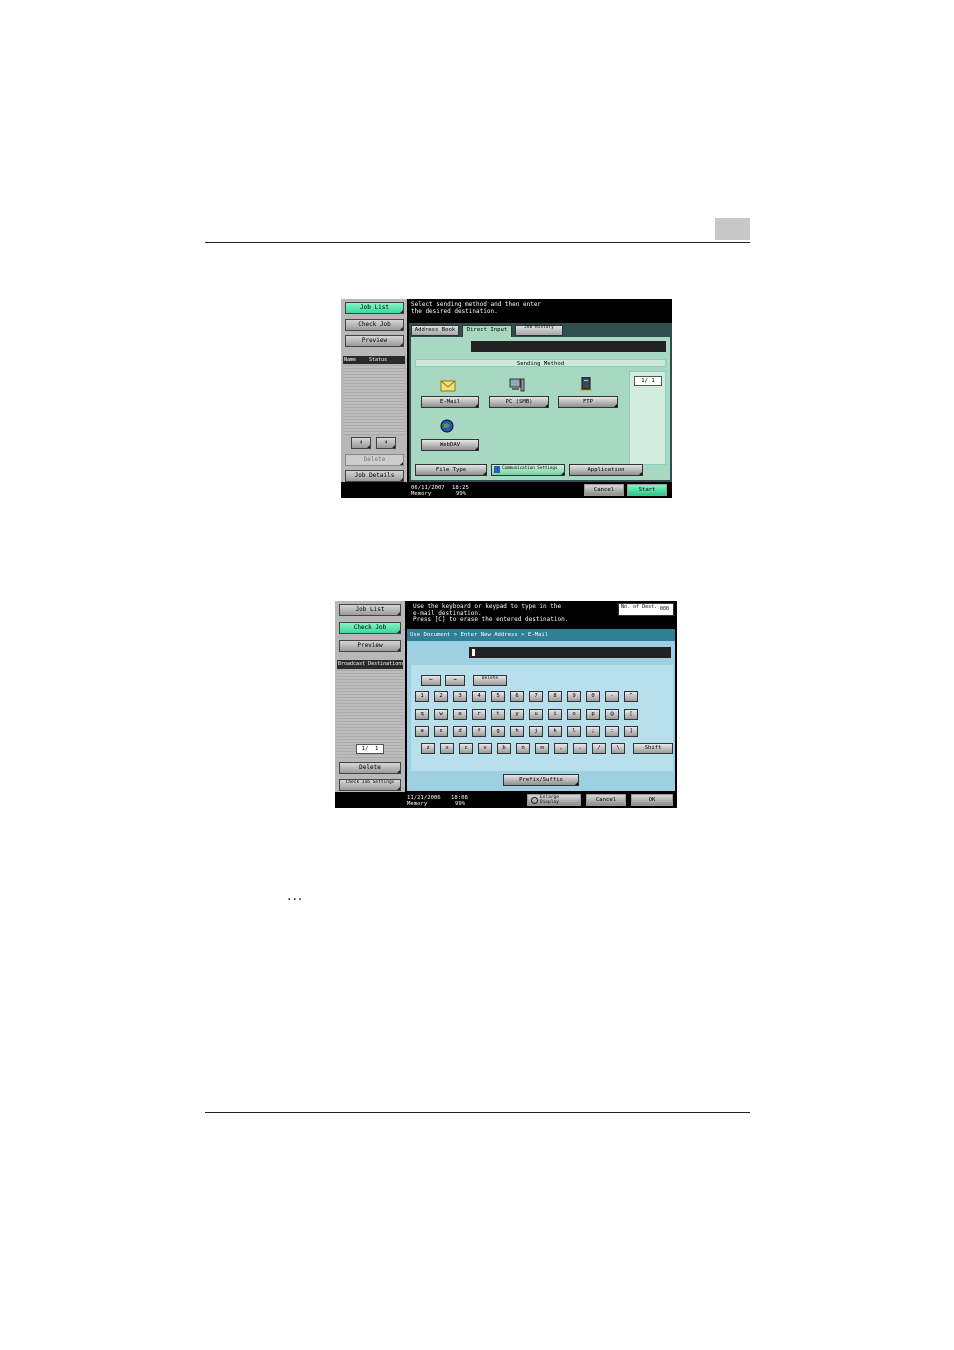  I want to click on key-3-4: b, so click(504, 748).